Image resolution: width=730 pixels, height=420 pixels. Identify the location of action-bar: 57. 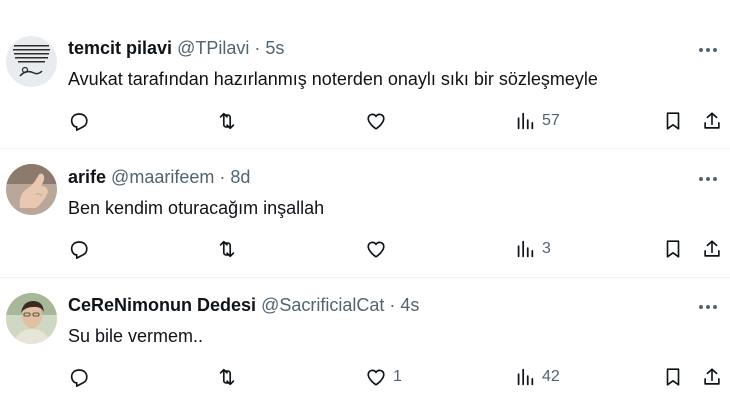
(365, 121).